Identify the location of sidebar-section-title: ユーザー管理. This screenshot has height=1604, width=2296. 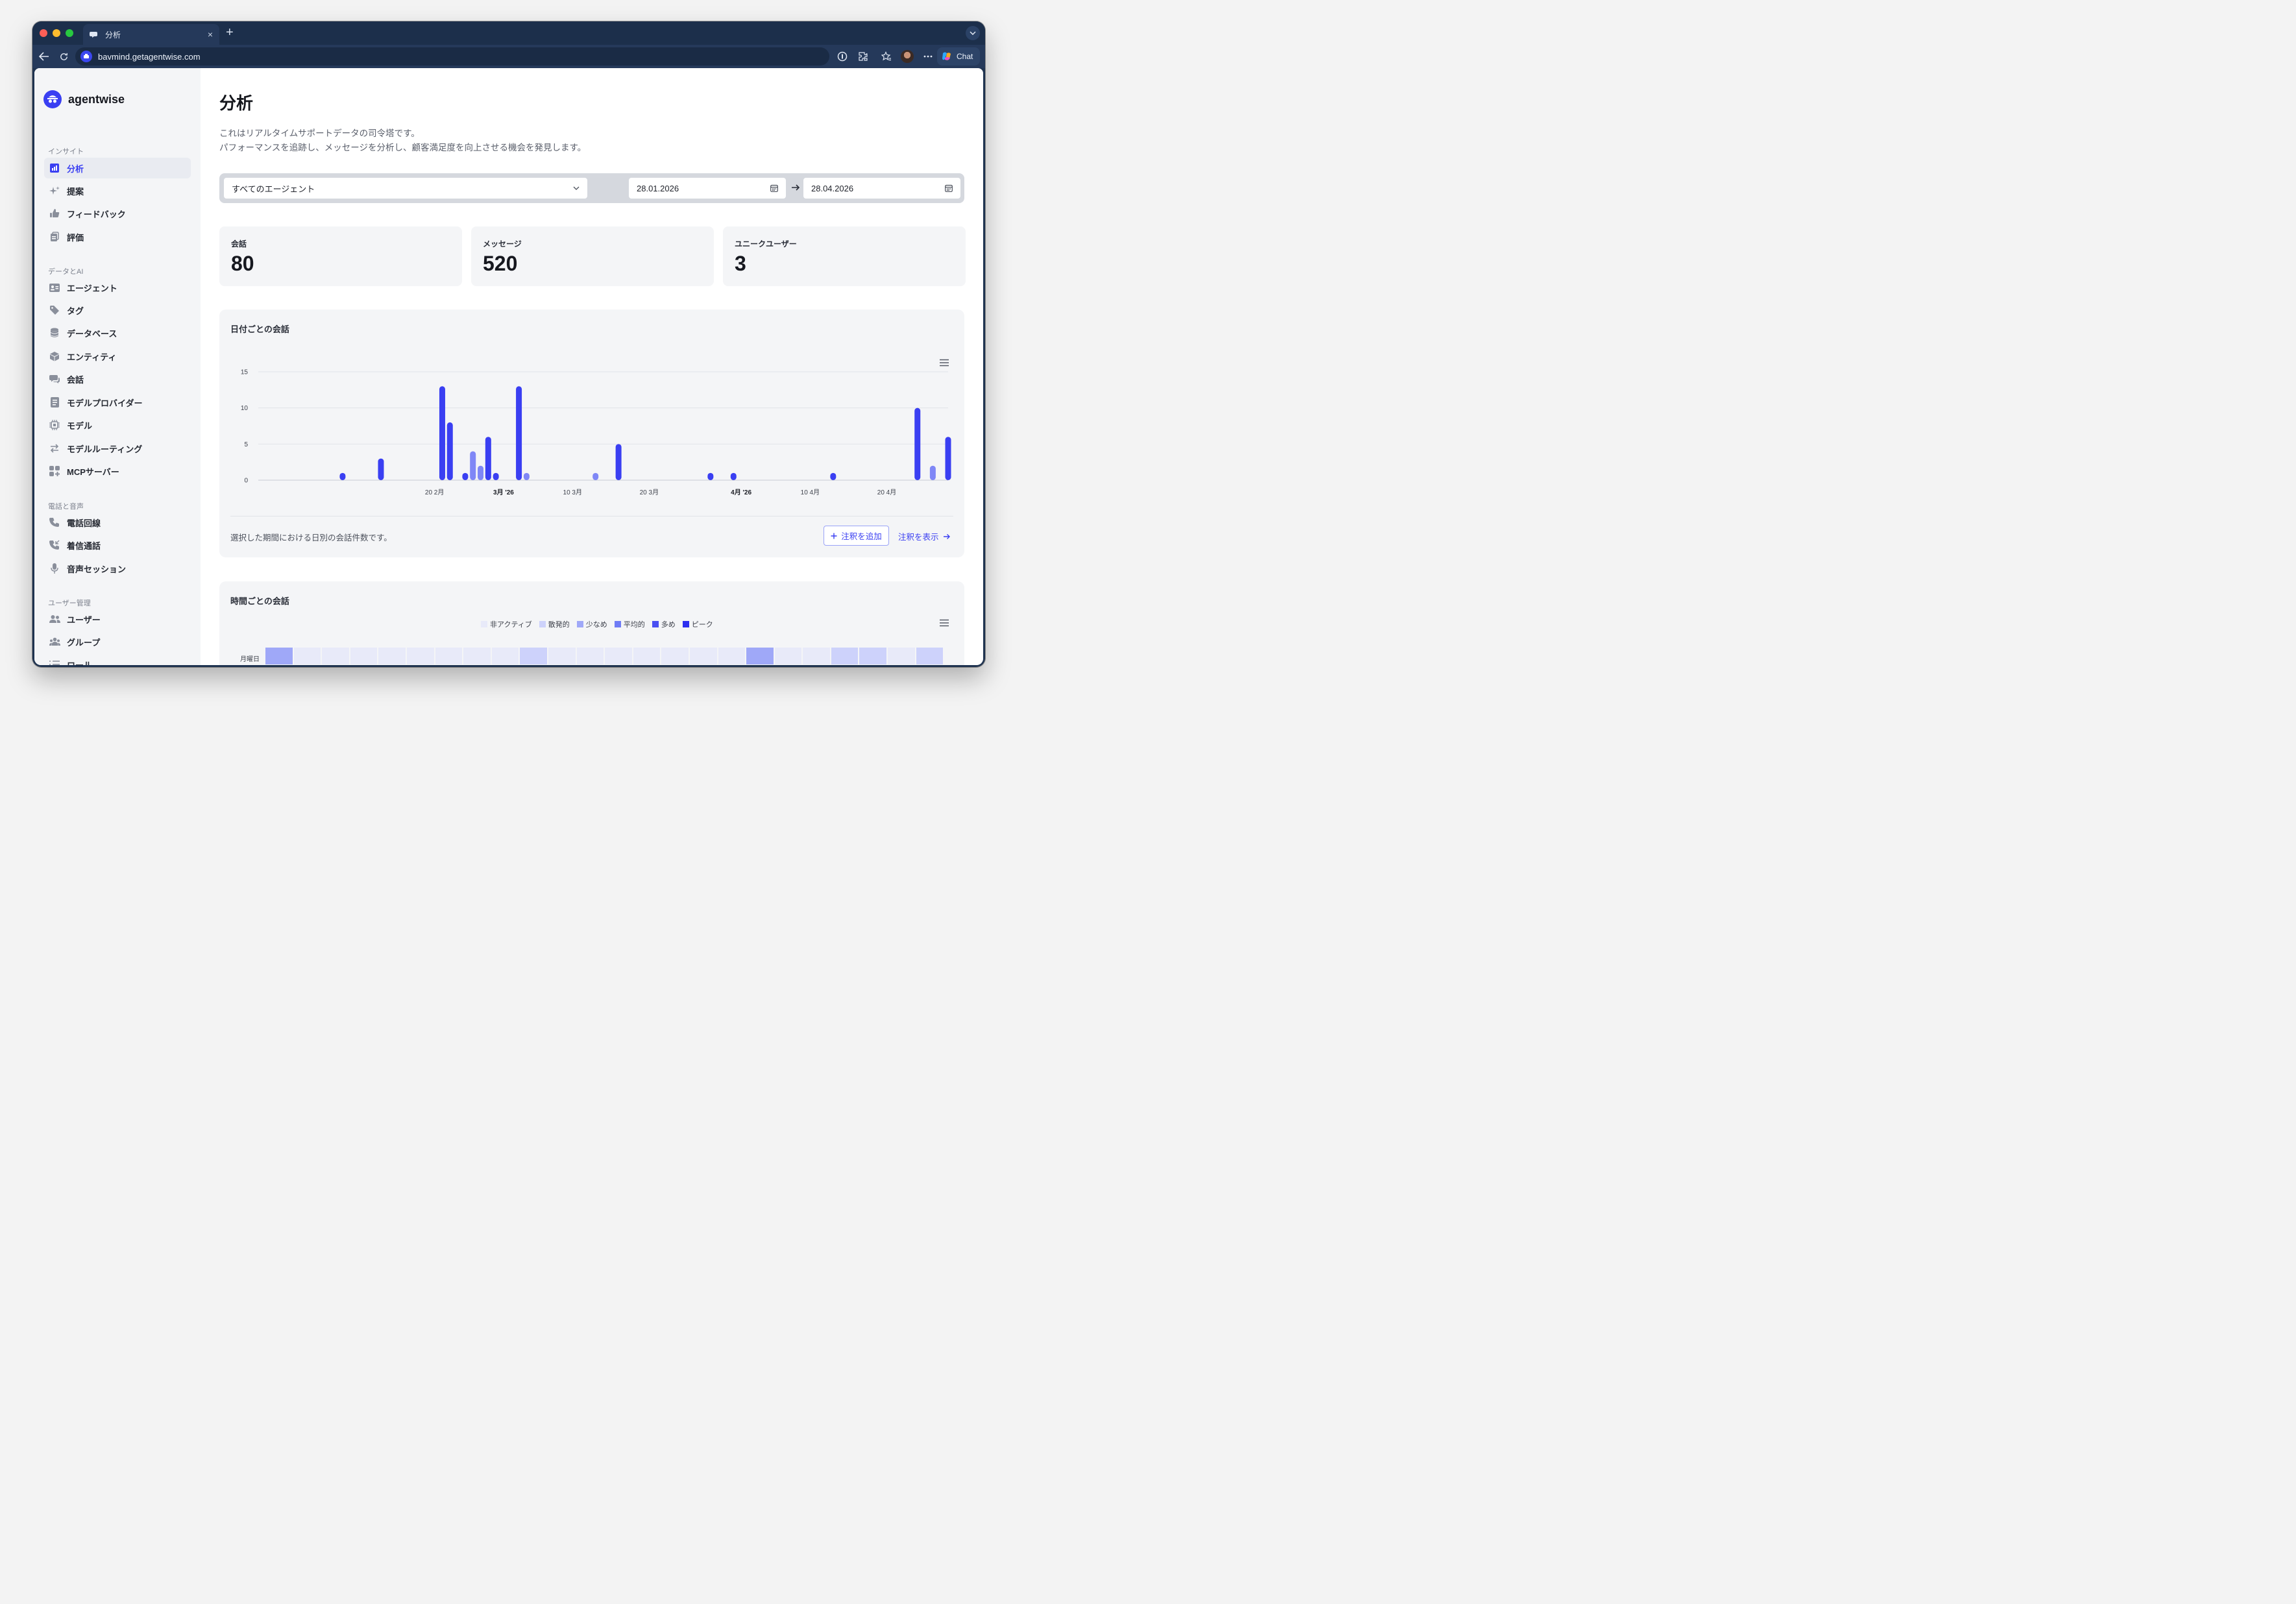
(69, 603).